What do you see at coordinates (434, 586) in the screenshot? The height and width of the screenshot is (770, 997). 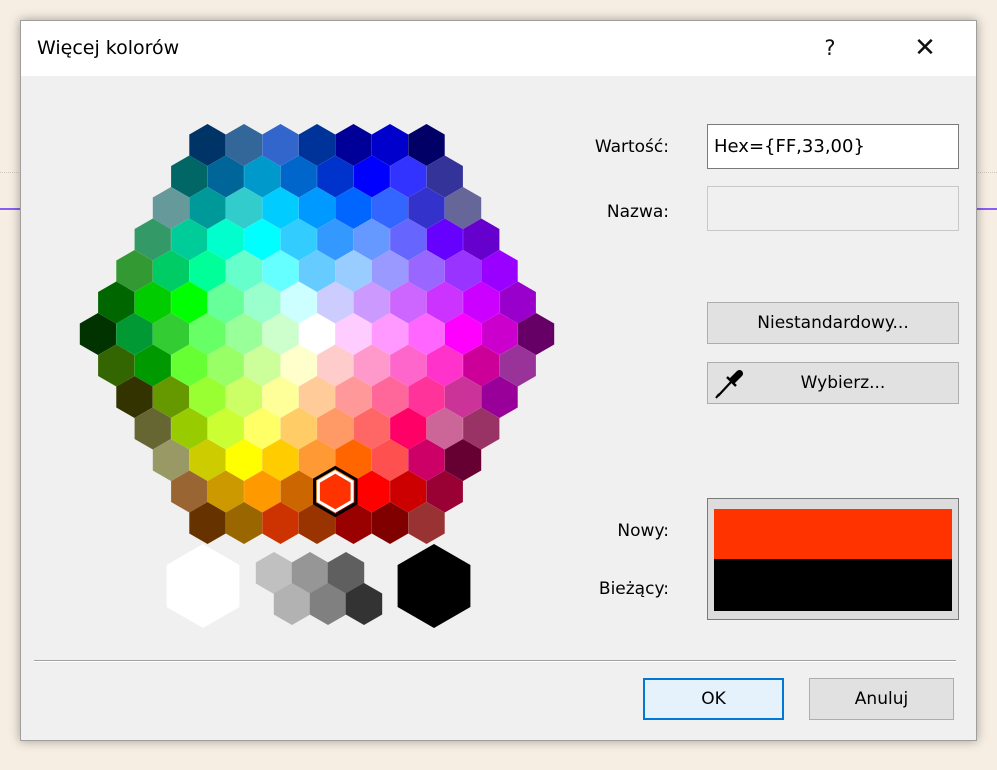 I see `black-hex` at bounding box center [434, 586].